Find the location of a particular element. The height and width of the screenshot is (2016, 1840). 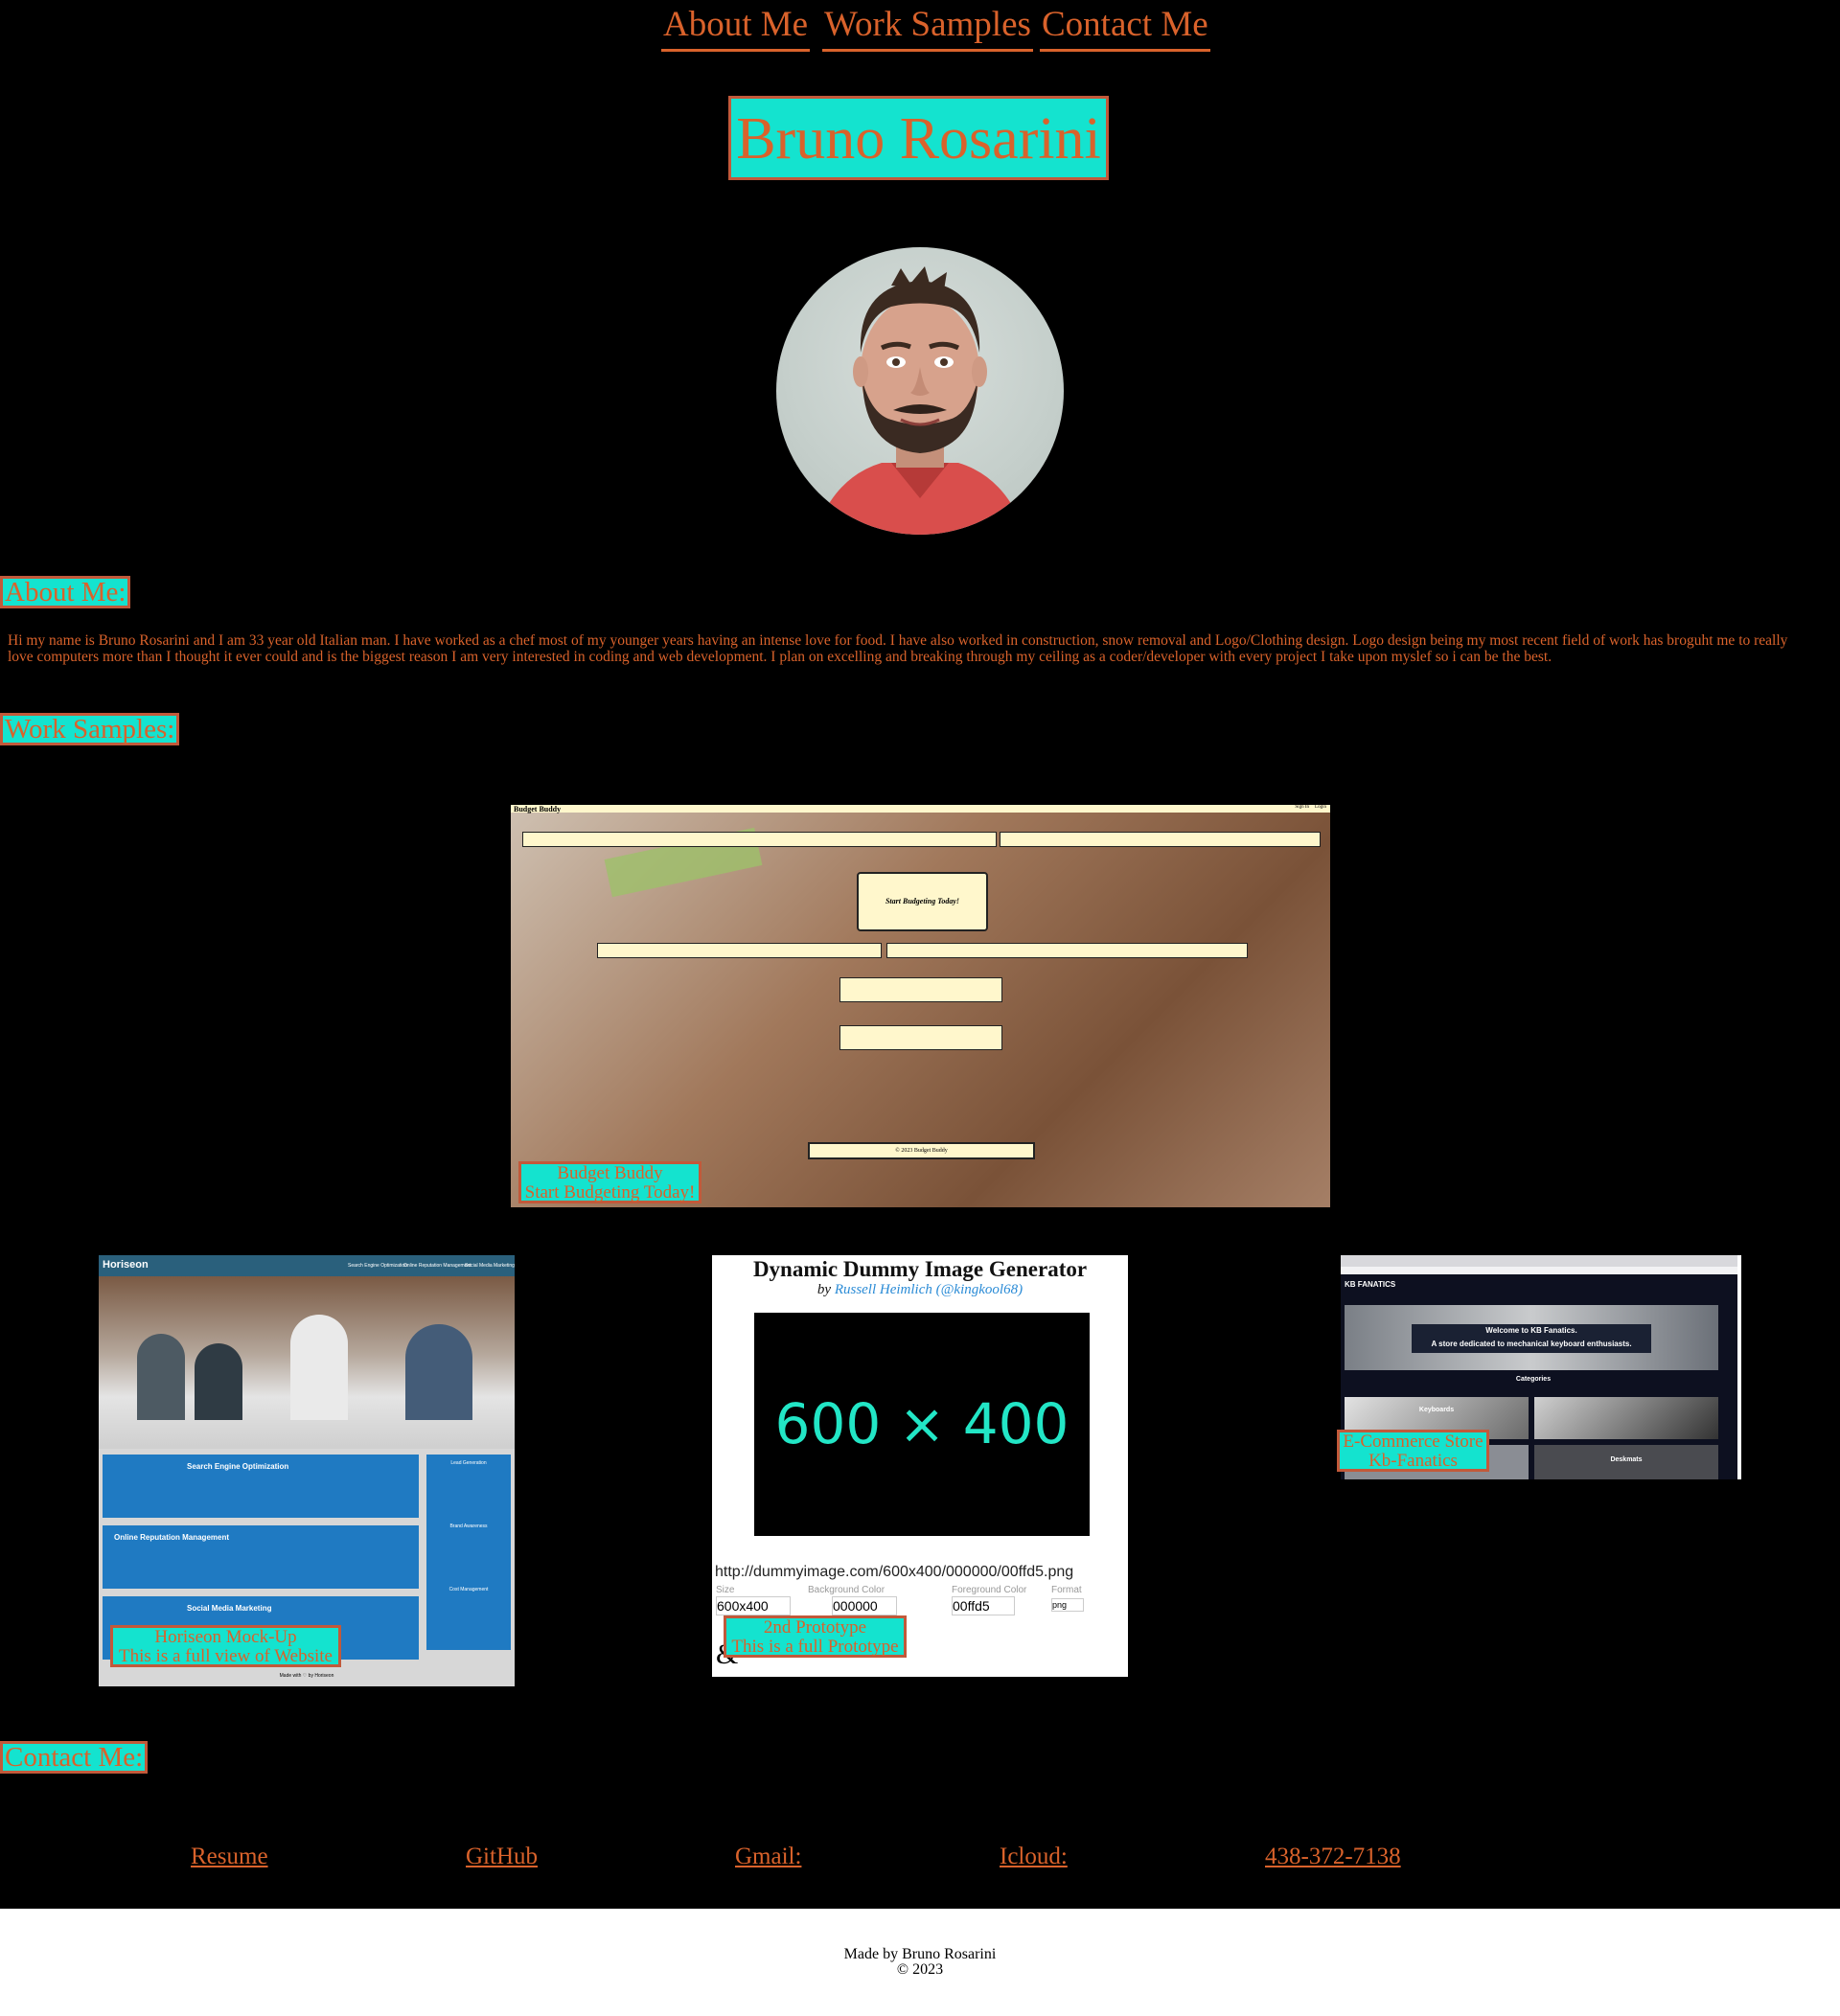

github-link: GitHub is located at coordinates (502, 1857).